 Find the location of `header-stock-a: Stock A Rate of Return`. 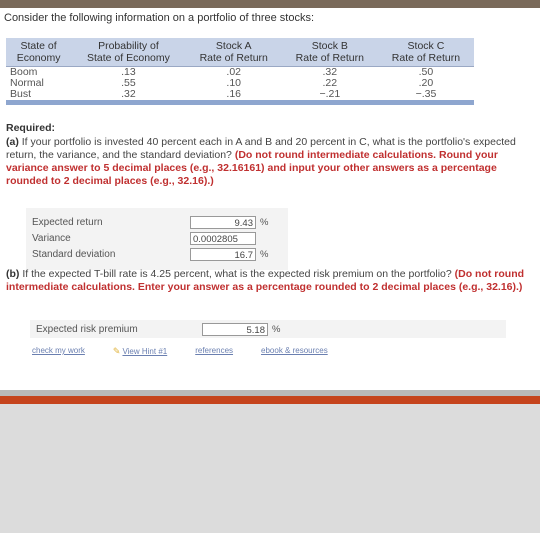

header-stock-a: Stock A Rate of Return is located at coordinates (233, 52).